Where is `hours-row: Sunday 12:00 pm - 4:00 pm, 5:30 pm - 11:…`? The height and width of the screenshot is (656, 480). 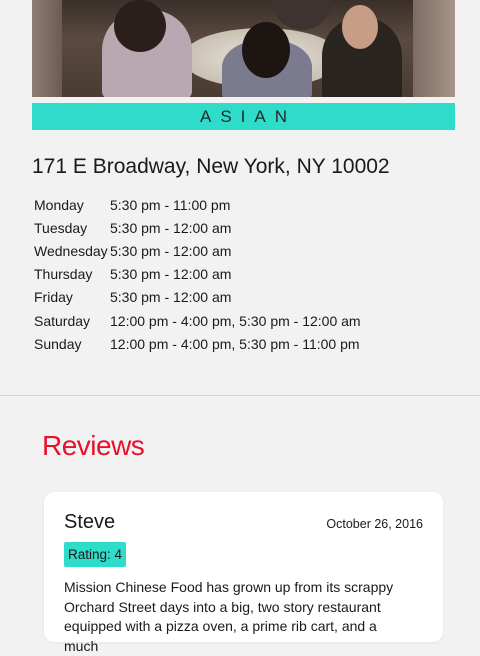
hours-row: Sunday 12:00 pm - 4:00 pm, 5:30 pm - 11:… is located at coordinates (197, 343).